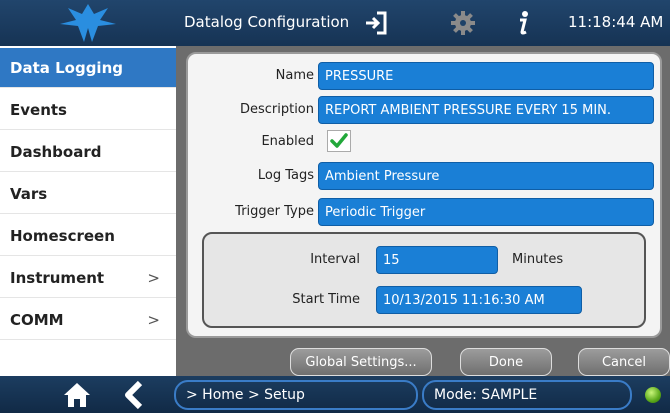 This screenshot has height=413, width=670. Describe the element at coordinates (88, 320) in the screenshot. I see `sidebar-item-comm: COMM >` at that location.